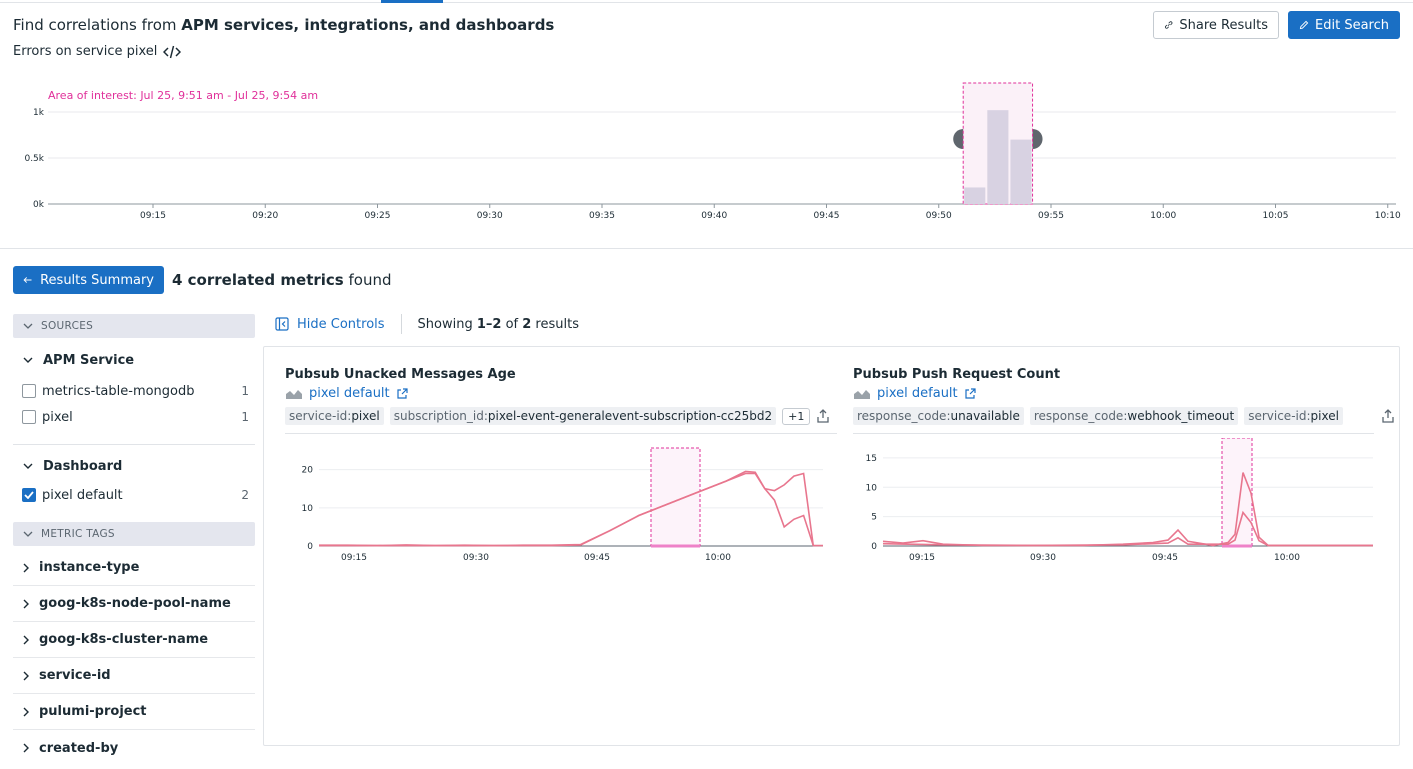 The image size is (1413, 769). Describe the element at coordinates (498, 324) in the screenshot. I see `showing-results-text: Showing 1–2 of 2 results` at that location.